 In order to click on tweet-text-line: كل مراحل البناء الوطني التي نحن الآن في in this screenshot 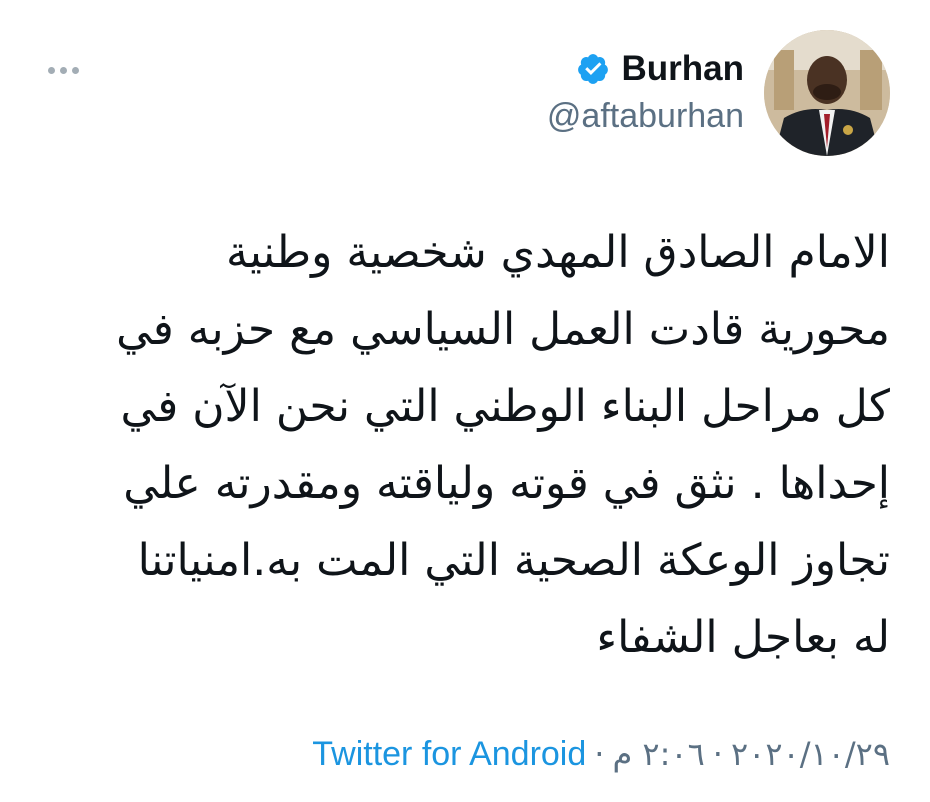, I will do `click(505, 406)`.